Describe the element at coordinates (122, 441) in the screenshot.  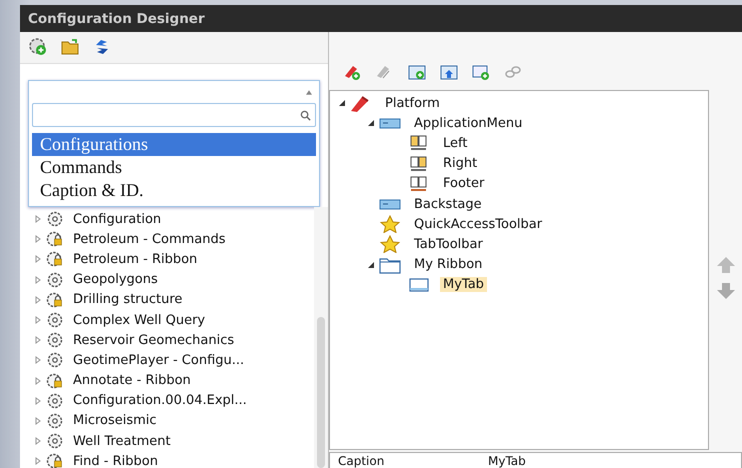
I see `configuration-item: Well Treatment` at that location.